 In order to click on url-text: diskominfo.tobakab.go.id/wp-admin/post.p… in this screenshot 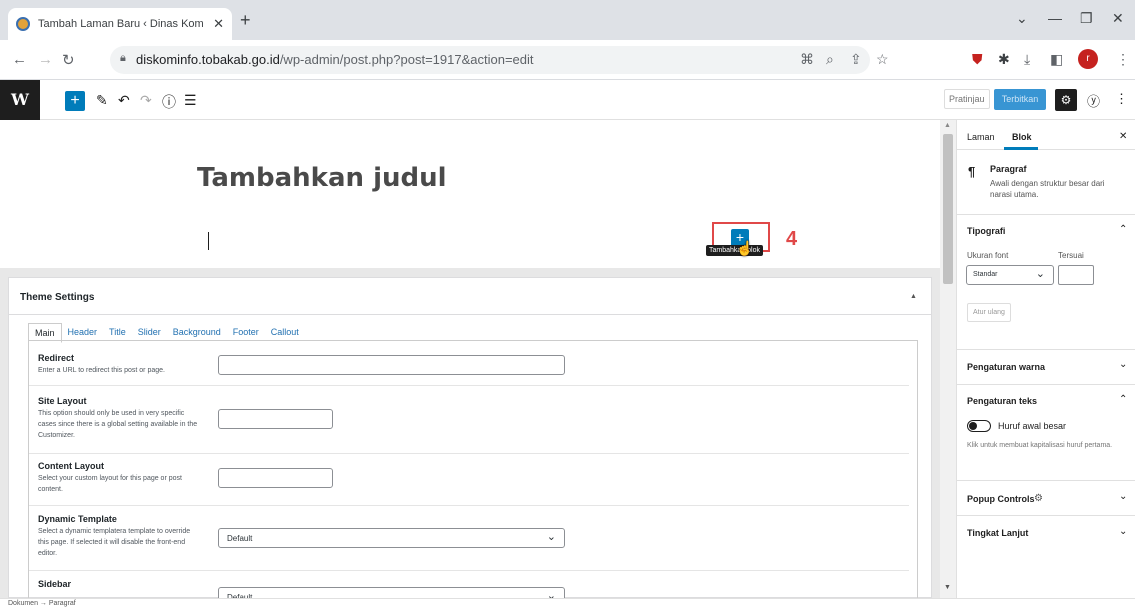, I will do `click(335, 59)`.